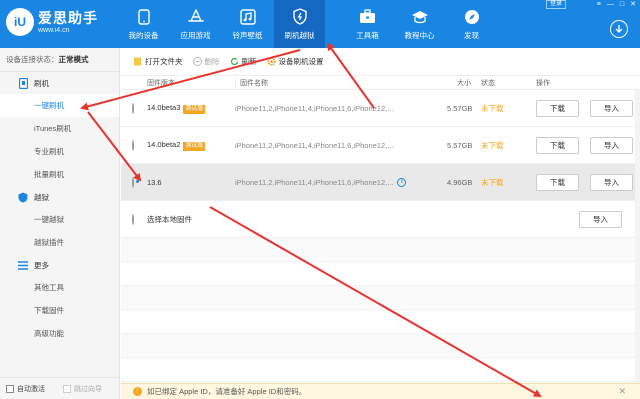 The image size is (640, 399). I want to click on section-flash: 刷机, so click(59, 83).